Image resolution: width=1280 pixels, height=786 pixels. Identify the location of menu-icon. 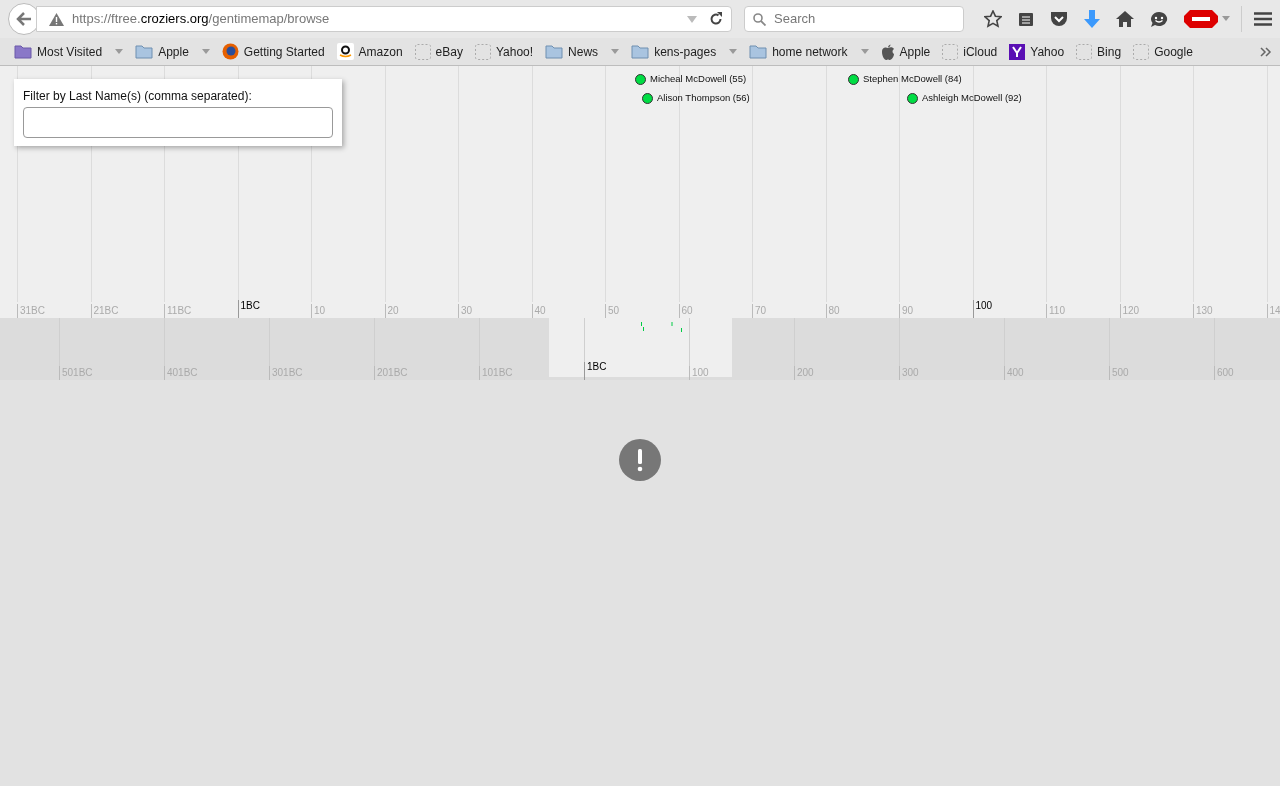
(1263, 19).